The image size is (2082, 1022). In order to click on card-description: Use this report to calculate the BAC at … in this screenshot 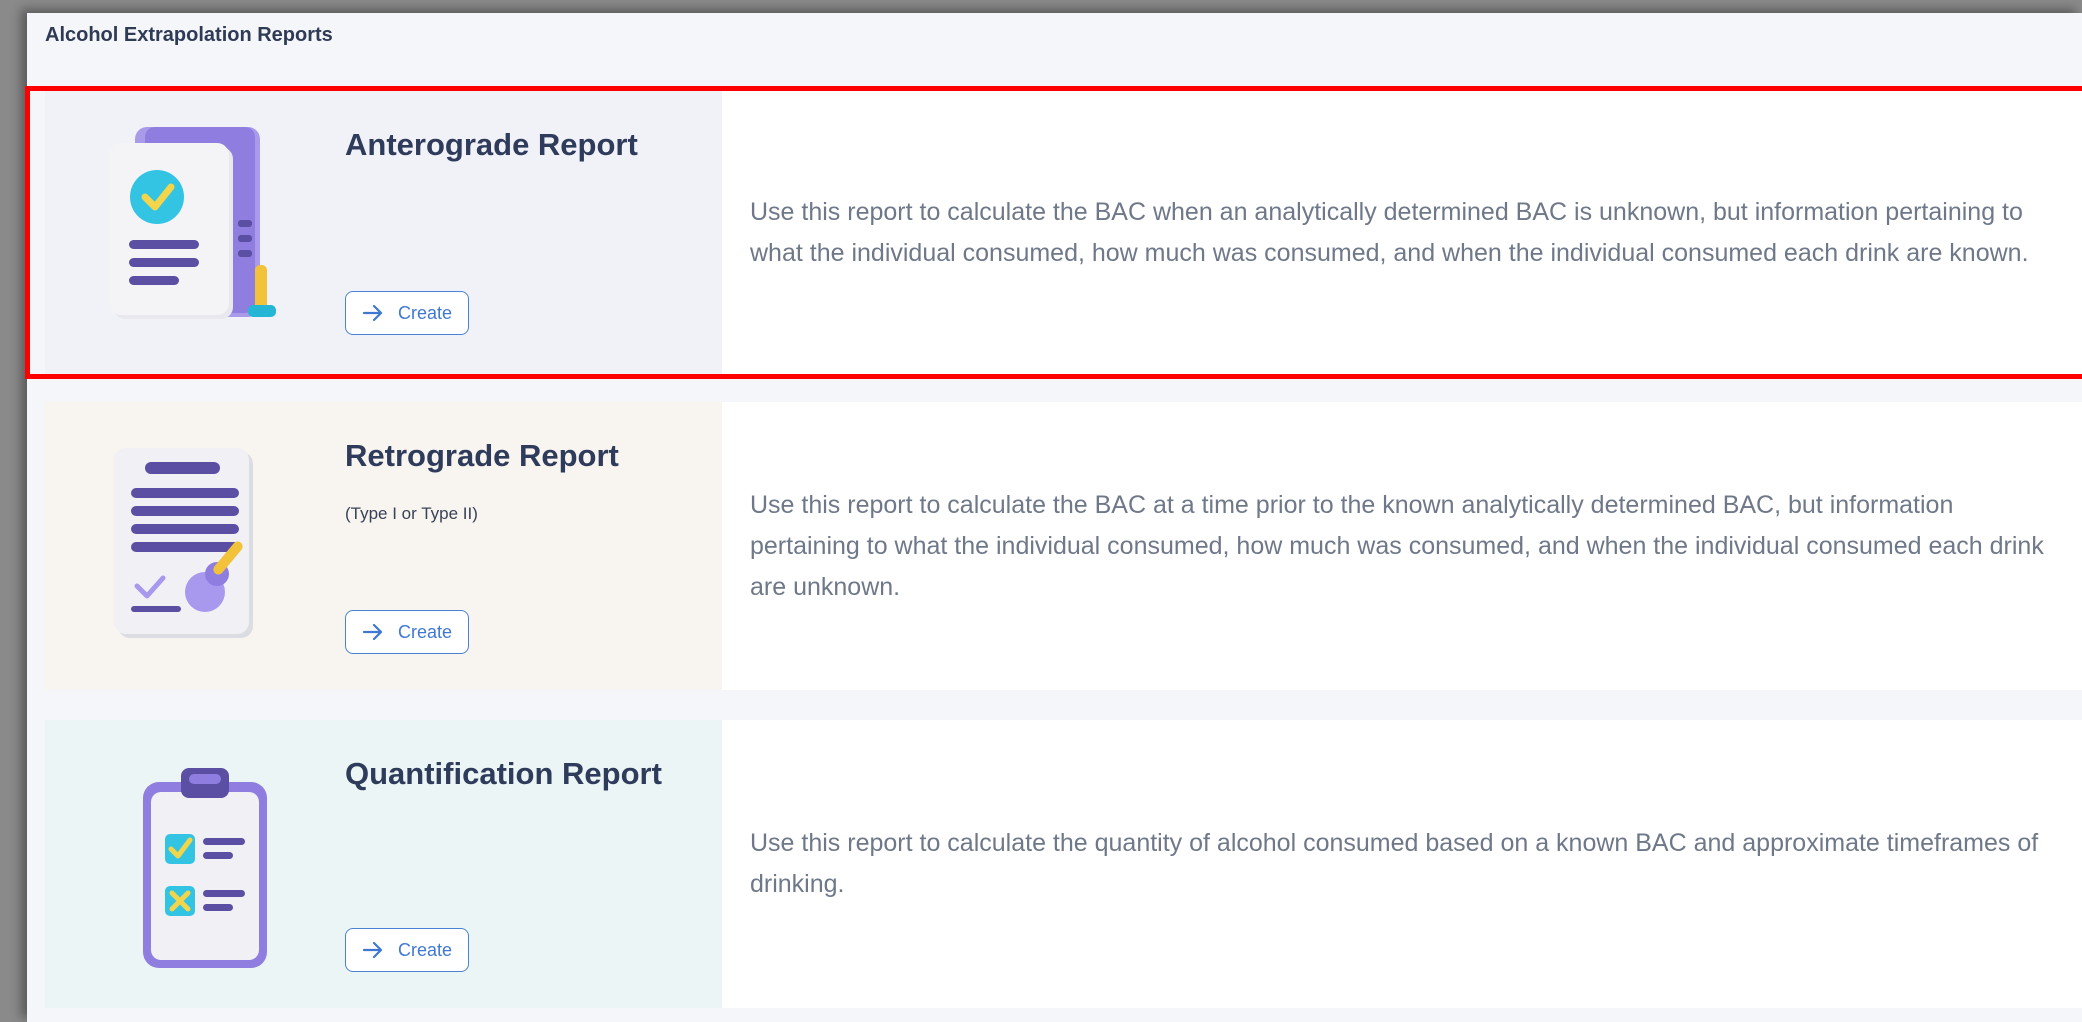, I will do `click(1397, 545)`.